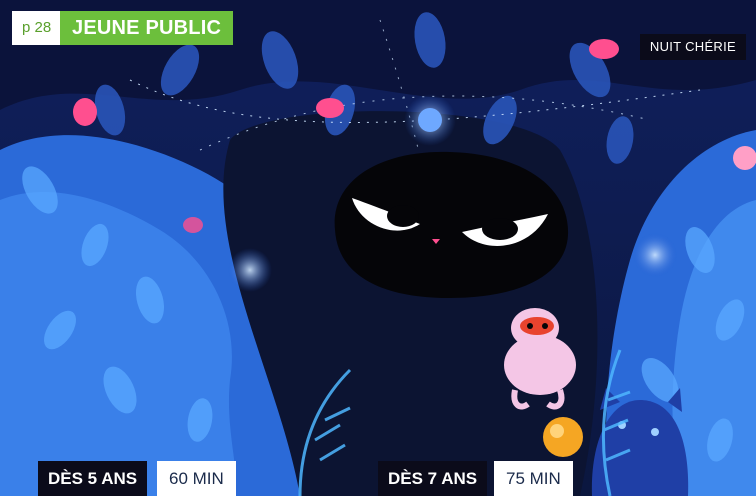 Image resolution: width=756 pixels, height=496 pixels. What do you see at coordinates (533, 478) in the screenshot?
I see `duration-badge-session-2: 75 MIN` at bounding box center [533, 478].